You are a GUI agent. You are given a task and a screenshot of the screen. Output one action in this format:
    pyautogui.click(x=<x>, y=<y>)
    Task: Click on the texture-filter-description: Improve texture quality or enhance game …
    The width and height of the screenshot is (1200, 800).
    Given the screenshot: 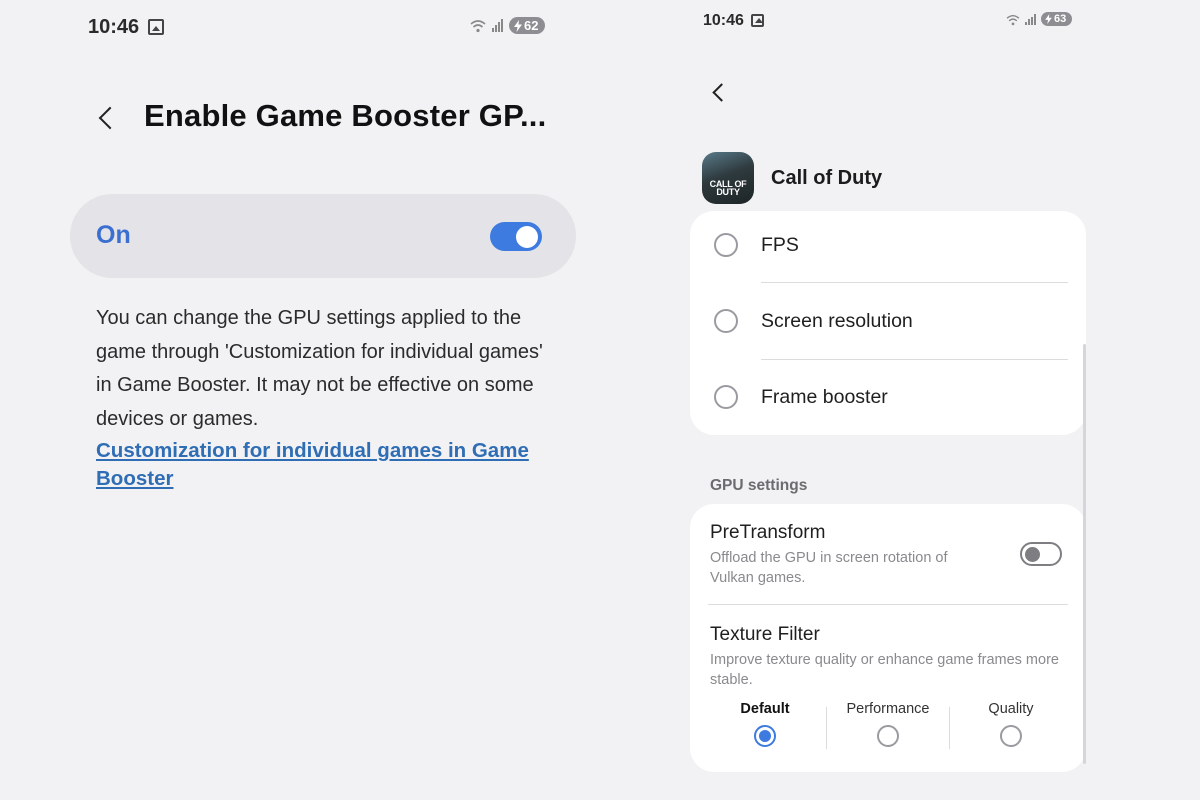 What is the action you would take?
    pyautogui.click(x=884, y=670)
    